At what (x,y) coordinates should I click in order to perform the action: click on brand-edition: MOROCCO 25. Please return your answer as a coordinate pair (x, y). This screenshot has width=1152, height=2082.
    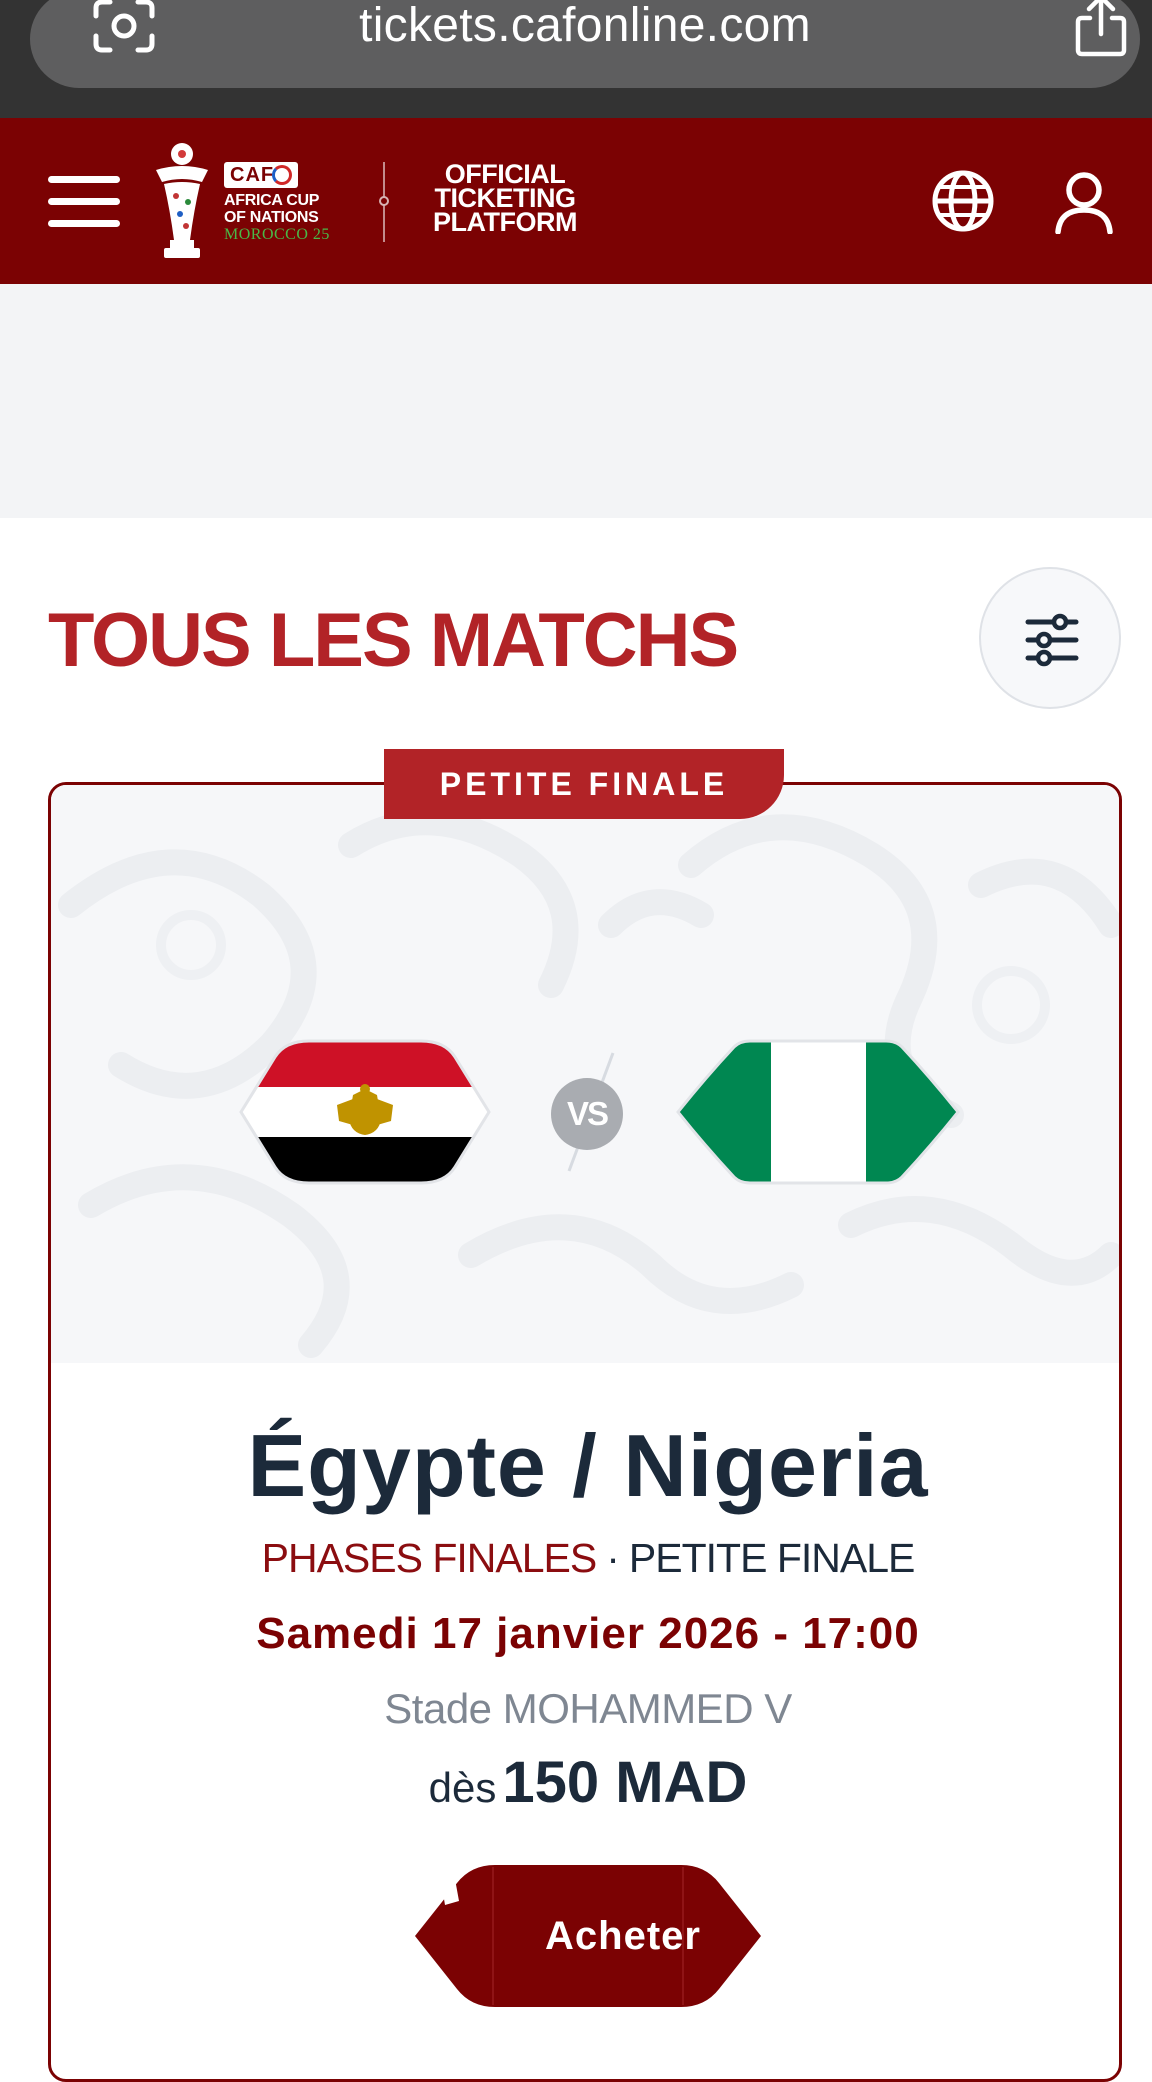
    Looking at the image, I should click on (277, 234).